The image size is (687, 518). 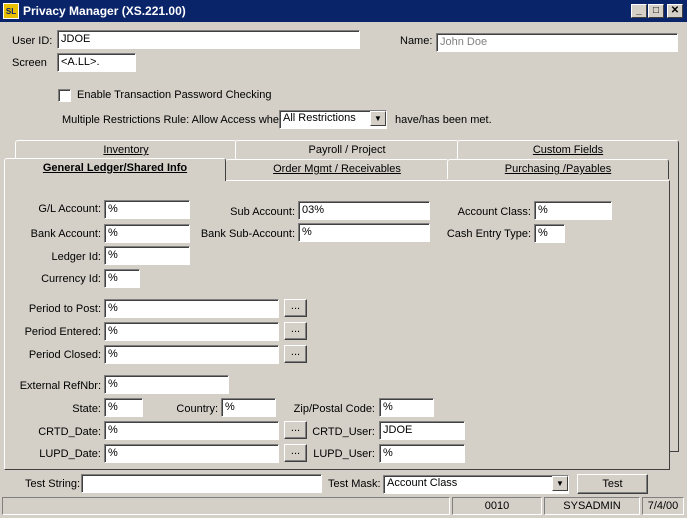 What do you see at coordinates (416, 41) in the screenshot?
I see `name-label: Name:` at bounding box center [416, 41].